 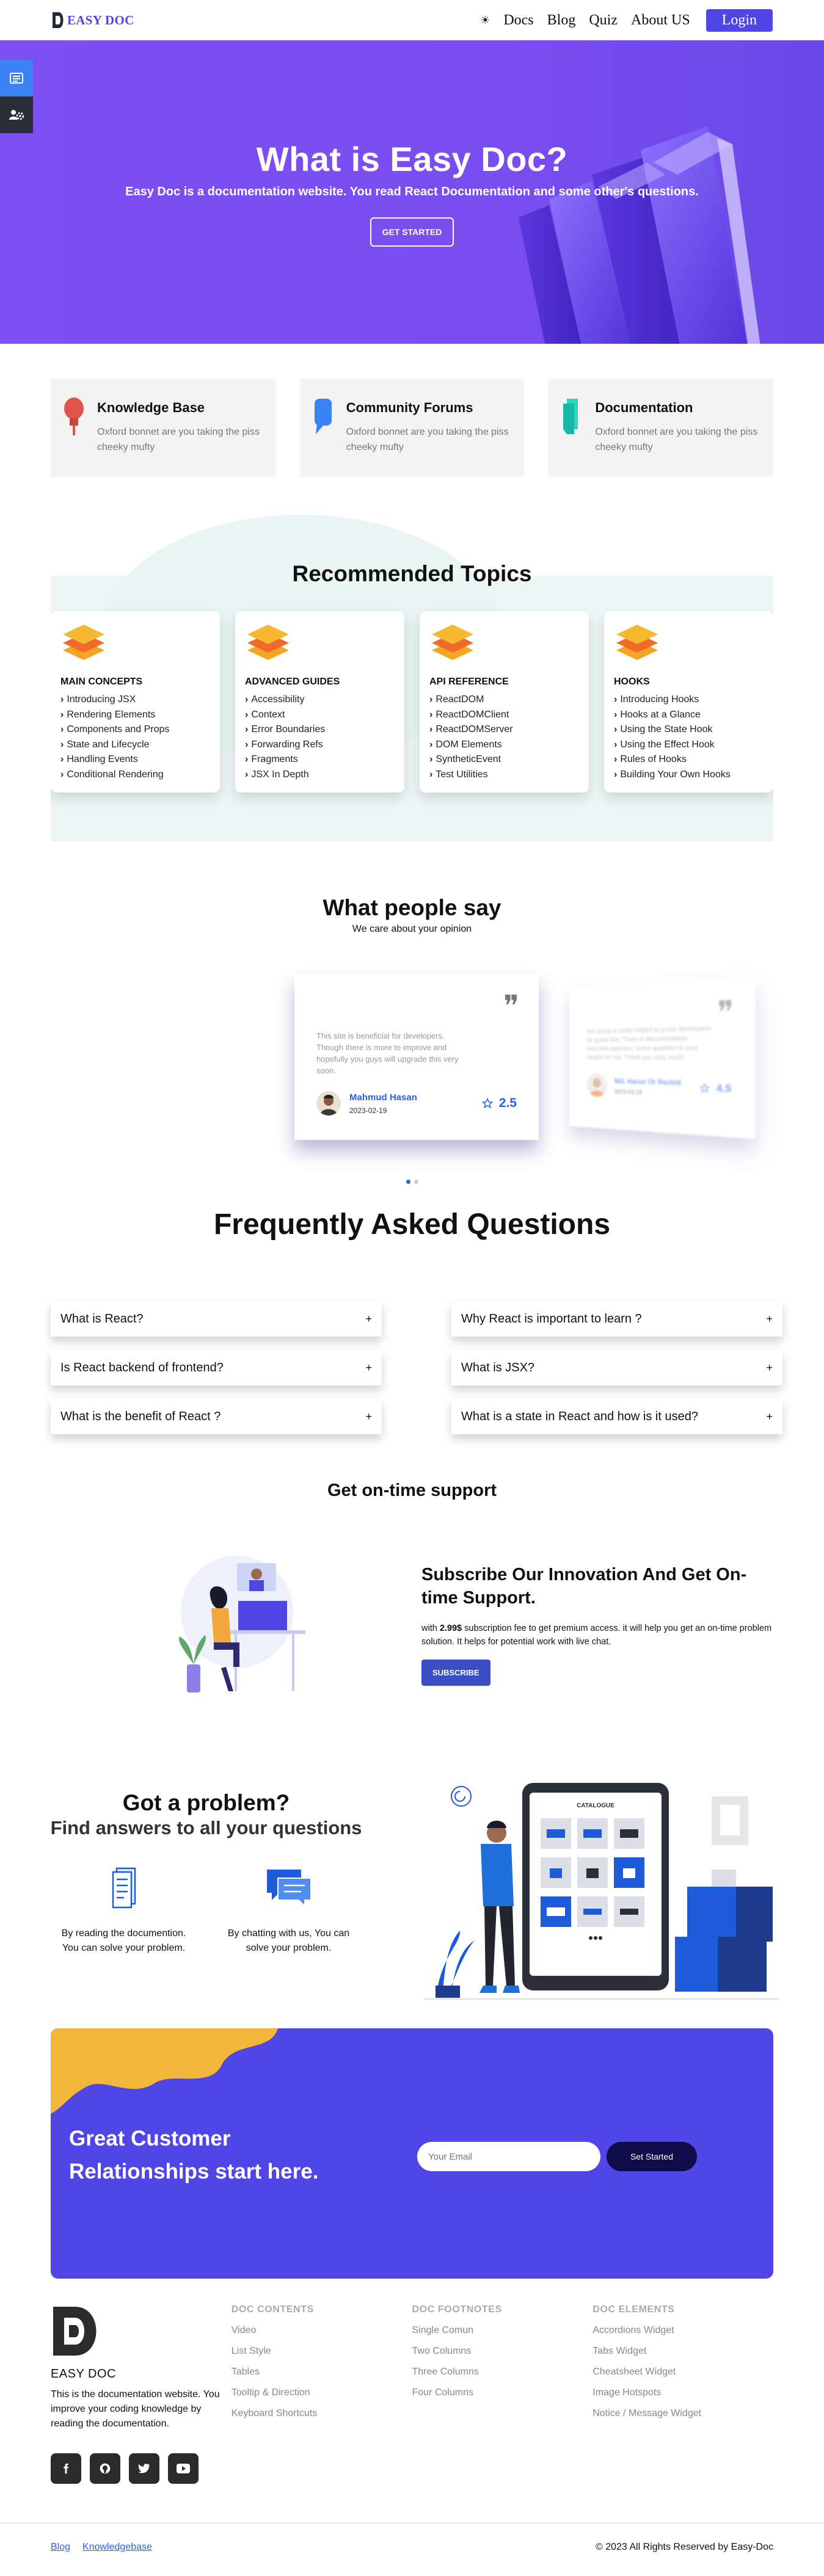 What do you see at coordinates (504, 775) in the screenshot?
I see `topic-link: Test Utilities` at bounding box center [504, 775].